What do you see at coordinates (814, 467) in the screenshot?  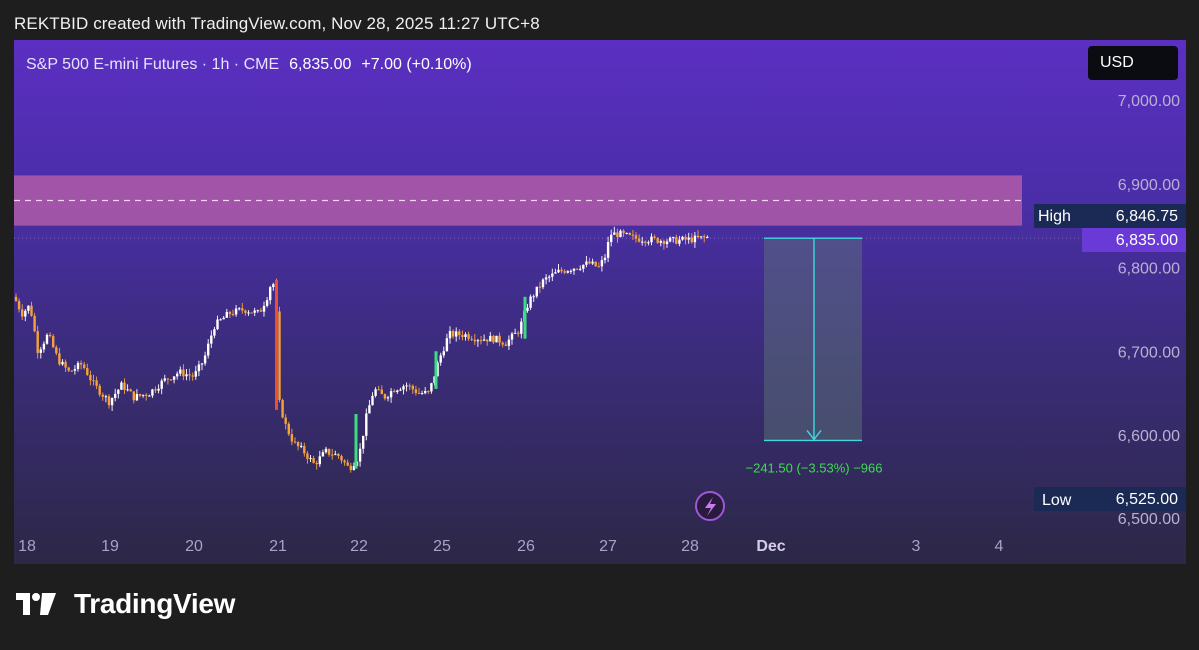 I see `measure-label: −241.50 (−3.53%) −966` at bounding box center [814, 467].